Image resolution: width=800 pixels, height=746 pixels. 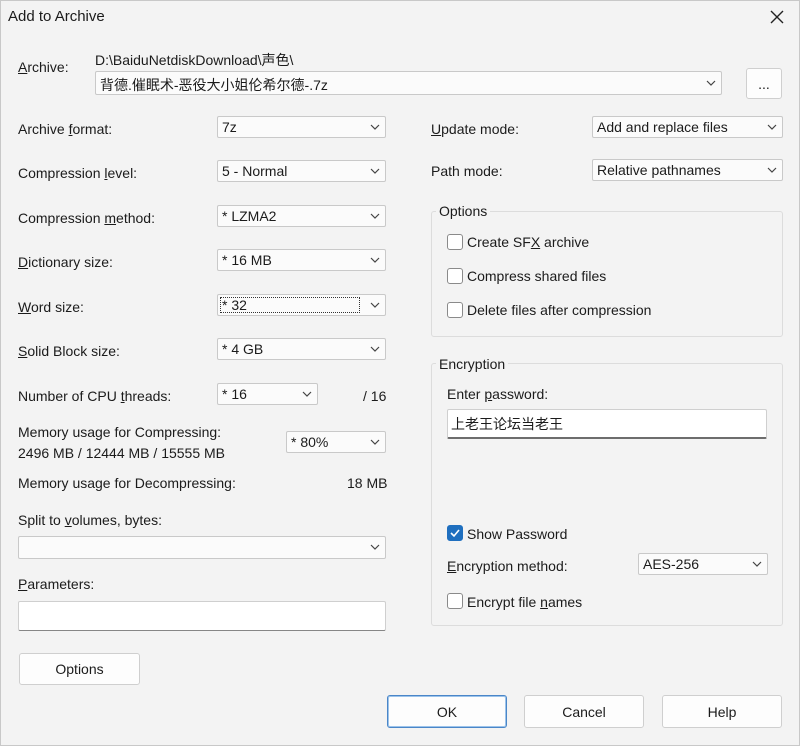 I want to click on window-title: Add to Archive, so click(x=56, y=16).